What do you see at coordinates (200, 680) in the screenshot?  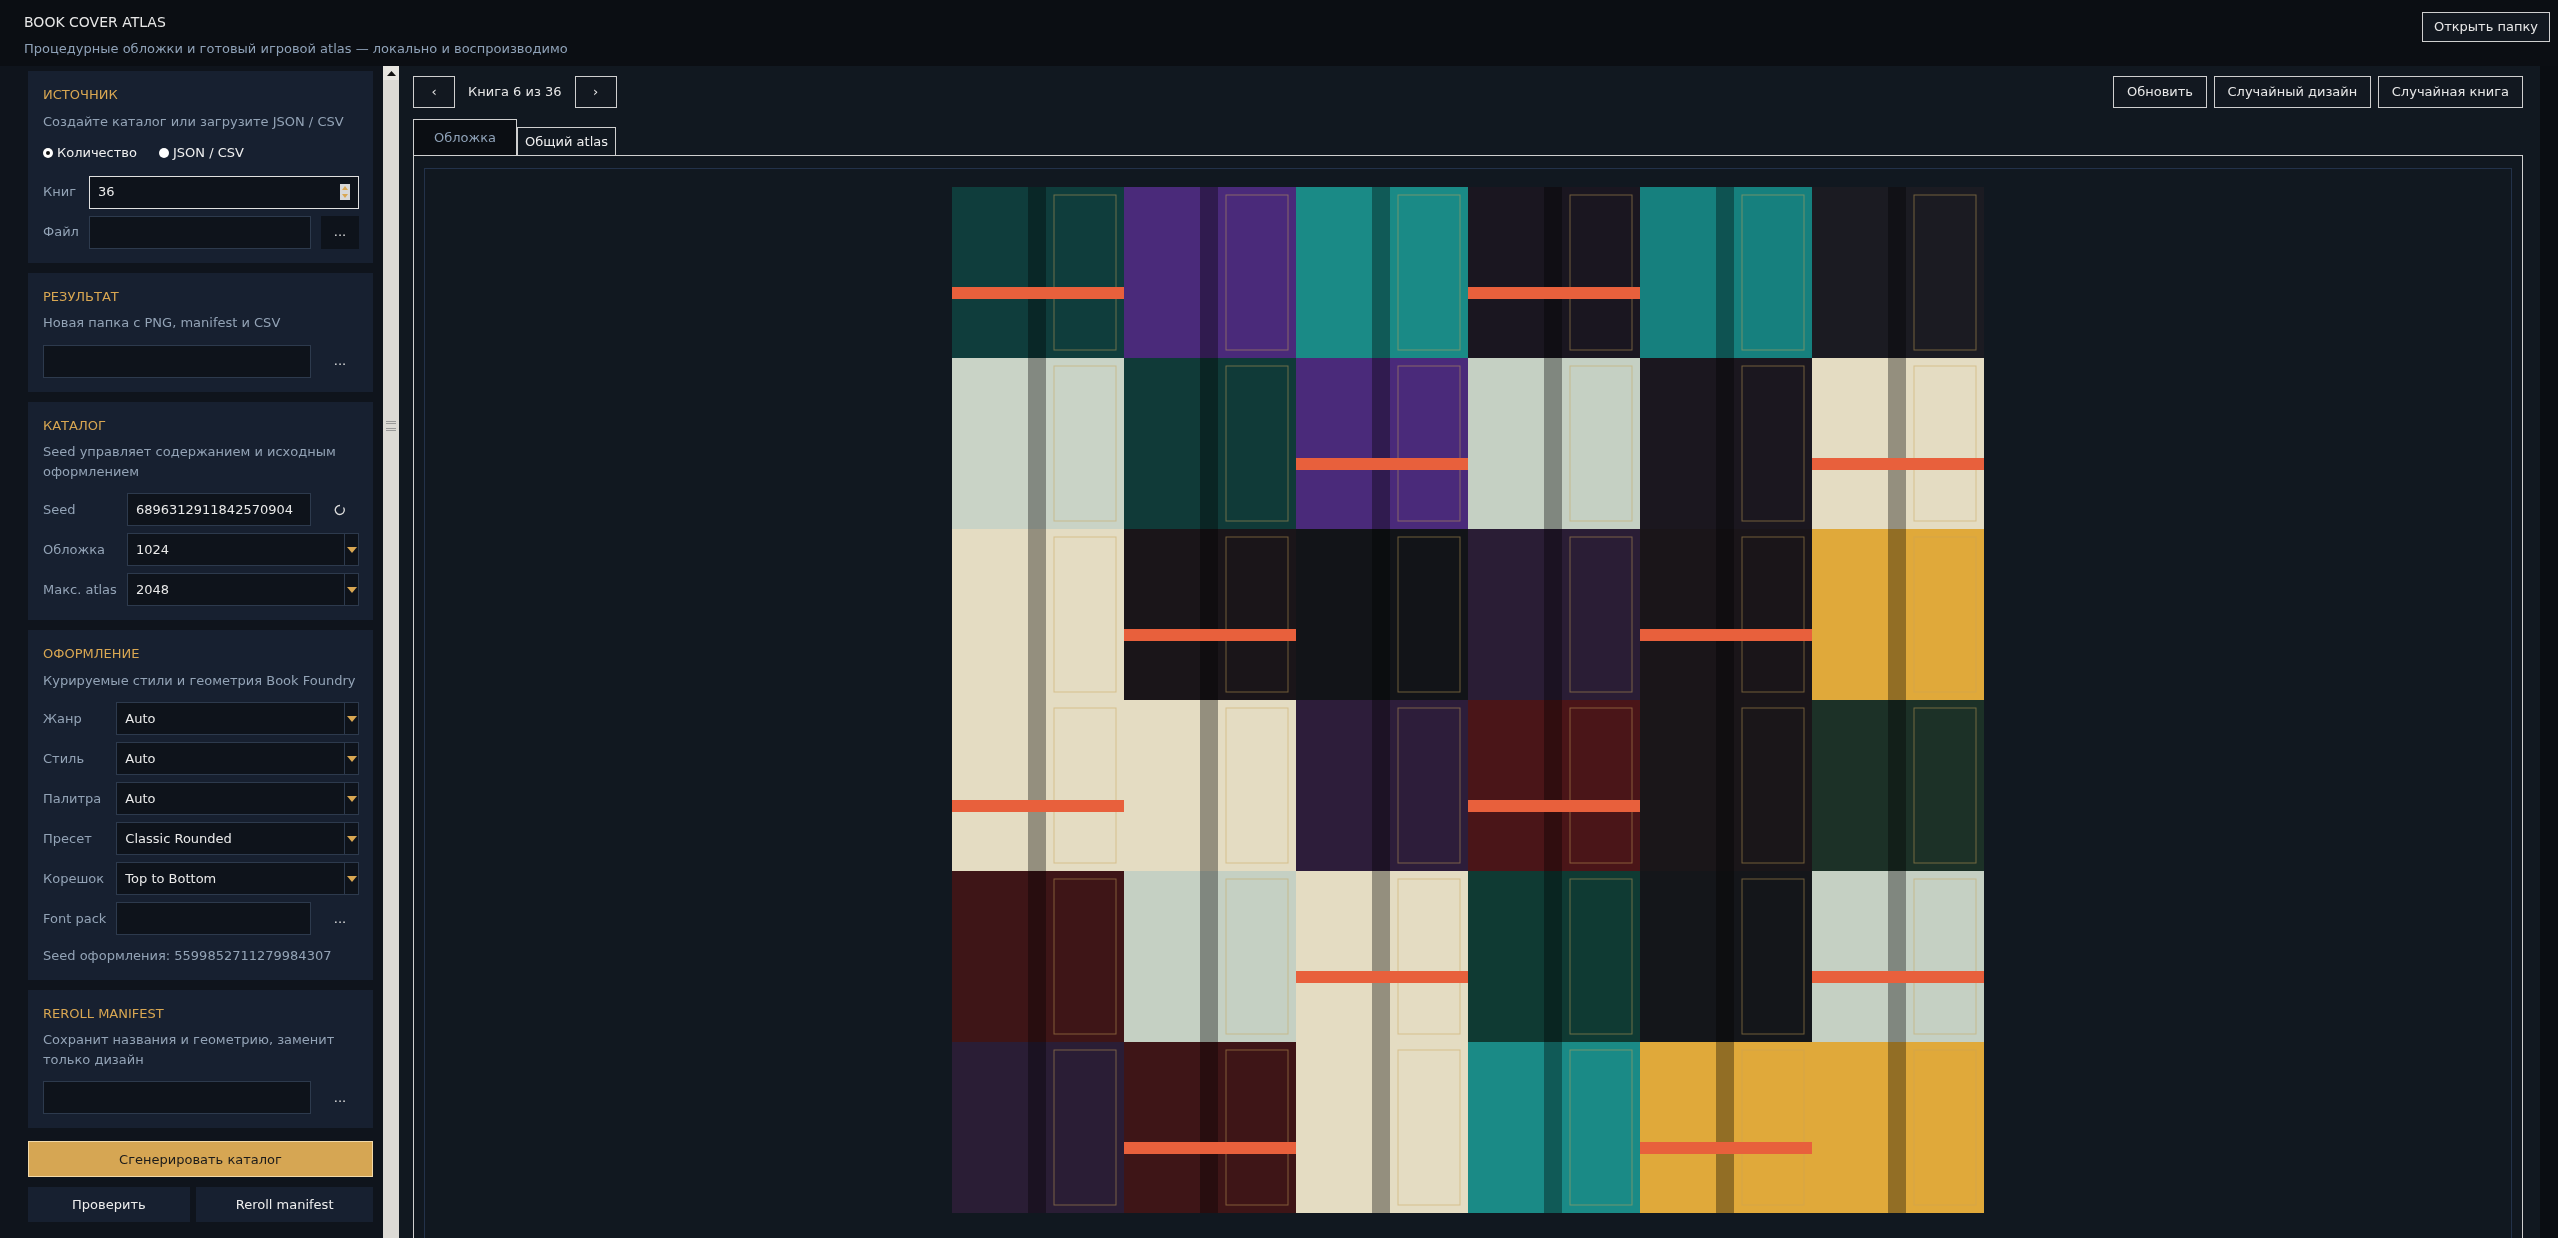 I see `section-description: Курируемые стили и геометрия Book Foundry` at bounding box center [200, 680].